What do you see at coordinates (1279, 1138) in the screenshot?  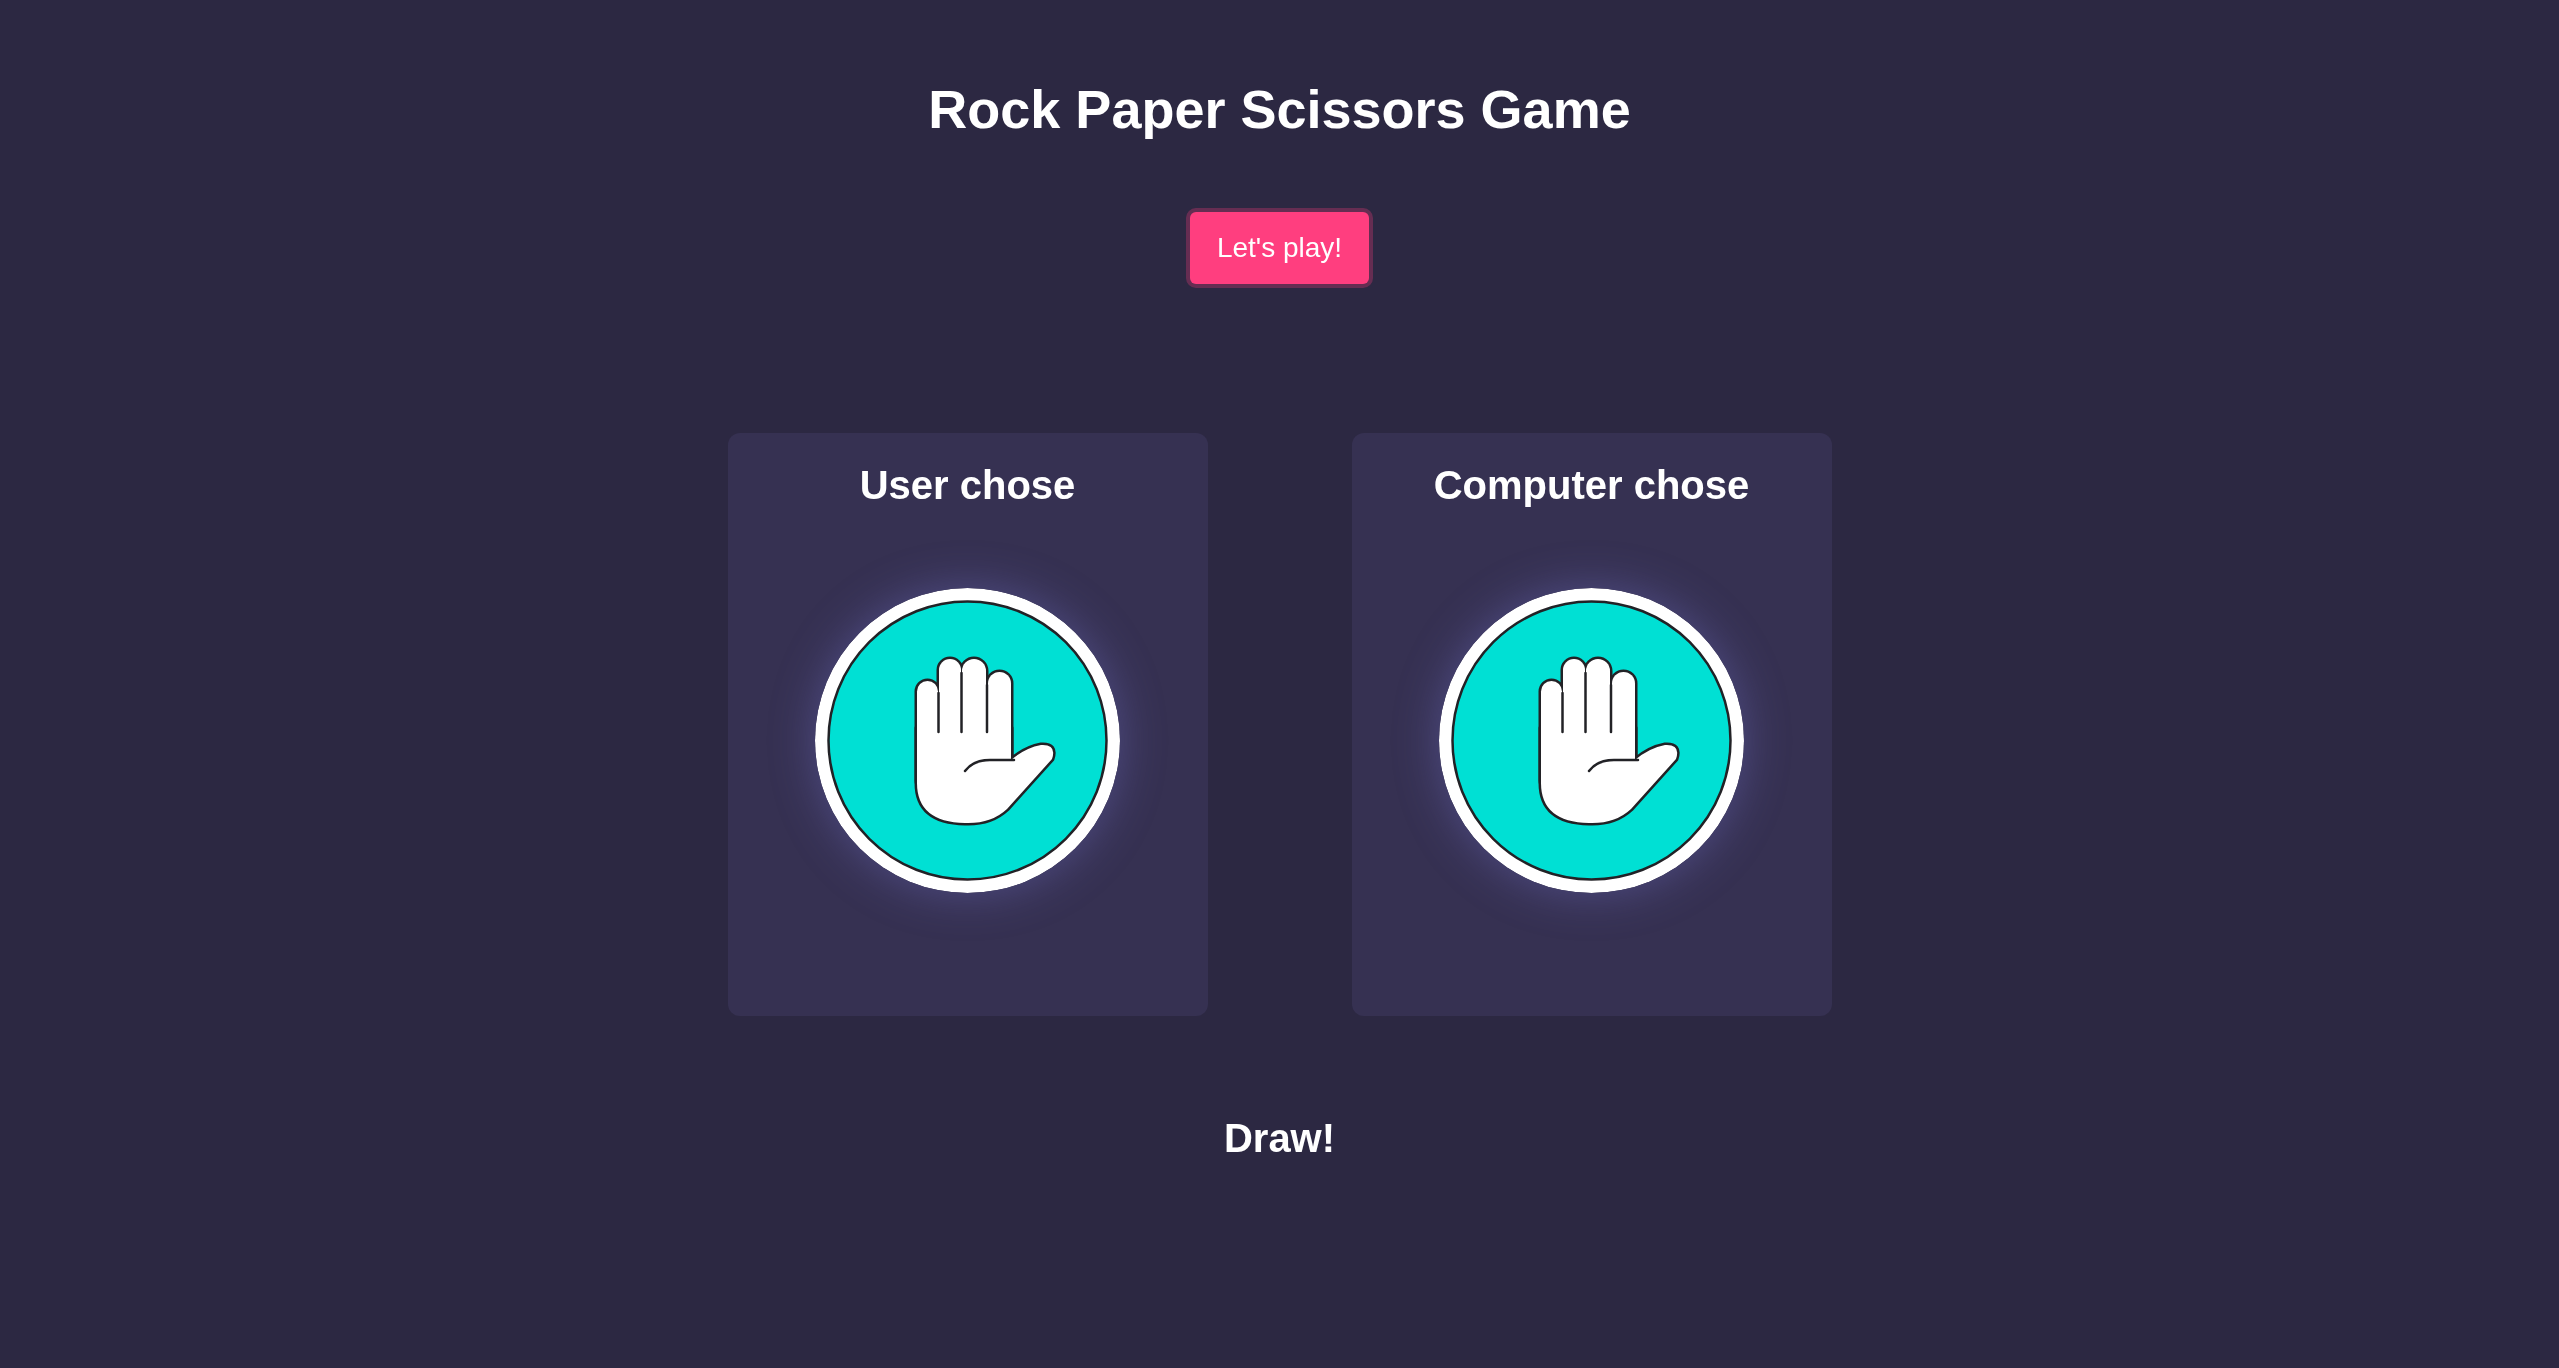 I see `result-text: Draw!` at bounding box center [1279, 1138].